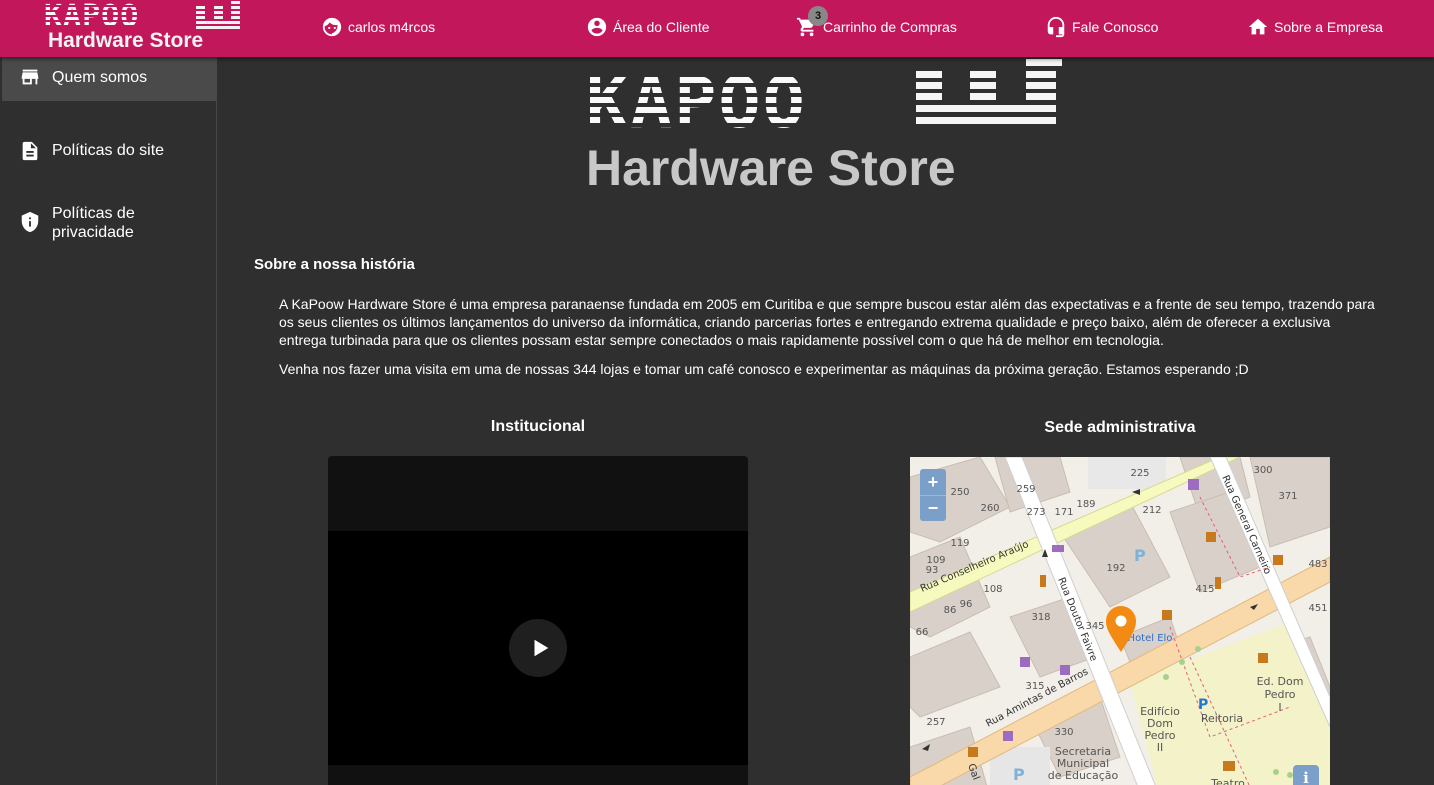  I want to click on svg-text: 259, so click(1025, 489).